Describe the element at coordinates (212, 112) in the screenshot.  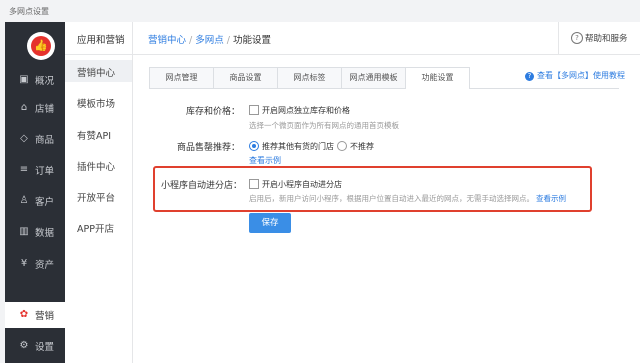
I see `inventory-label: 库存和价格：` at that location.